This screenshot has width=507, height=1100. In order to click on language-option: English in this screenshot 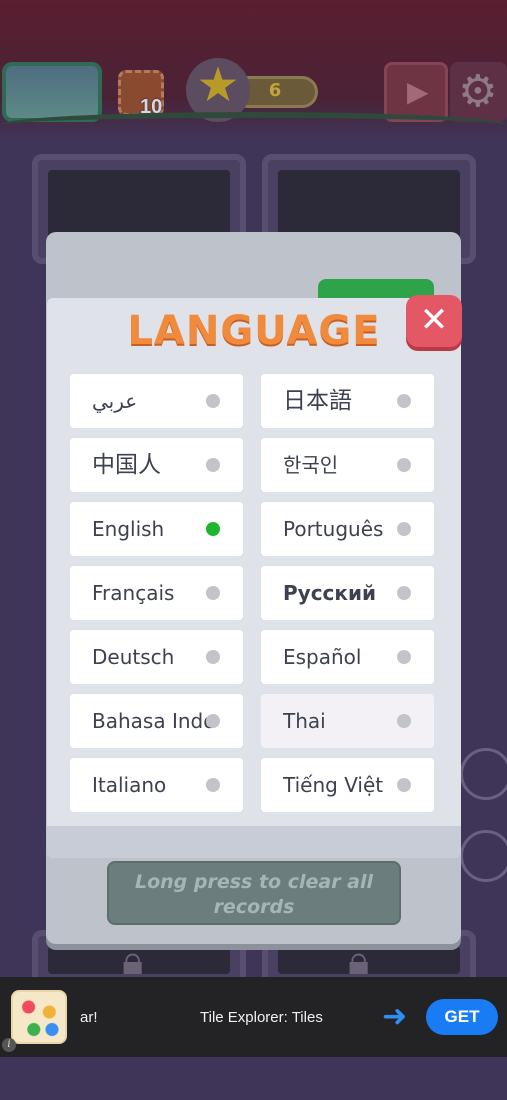, I will do `click(156, 529)`.